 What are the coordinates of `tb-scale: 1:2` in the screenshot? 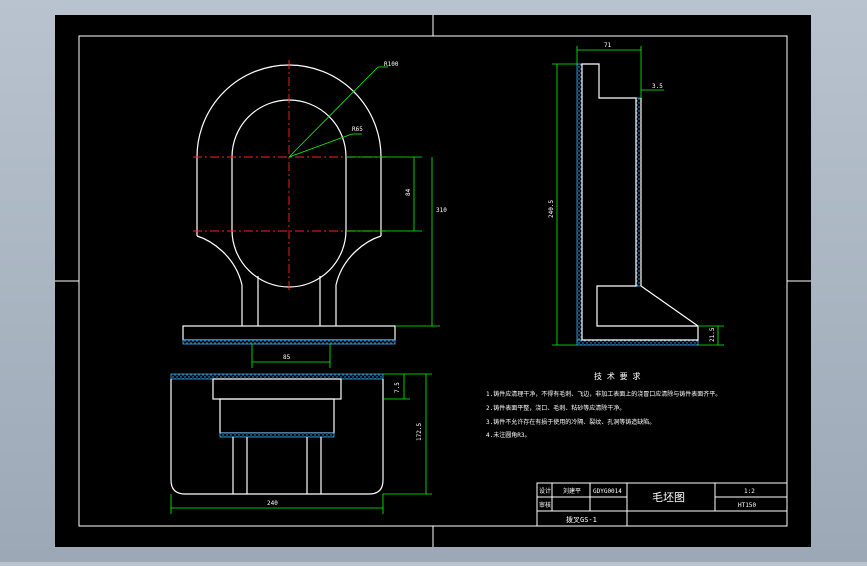 It's located at (749, 491).